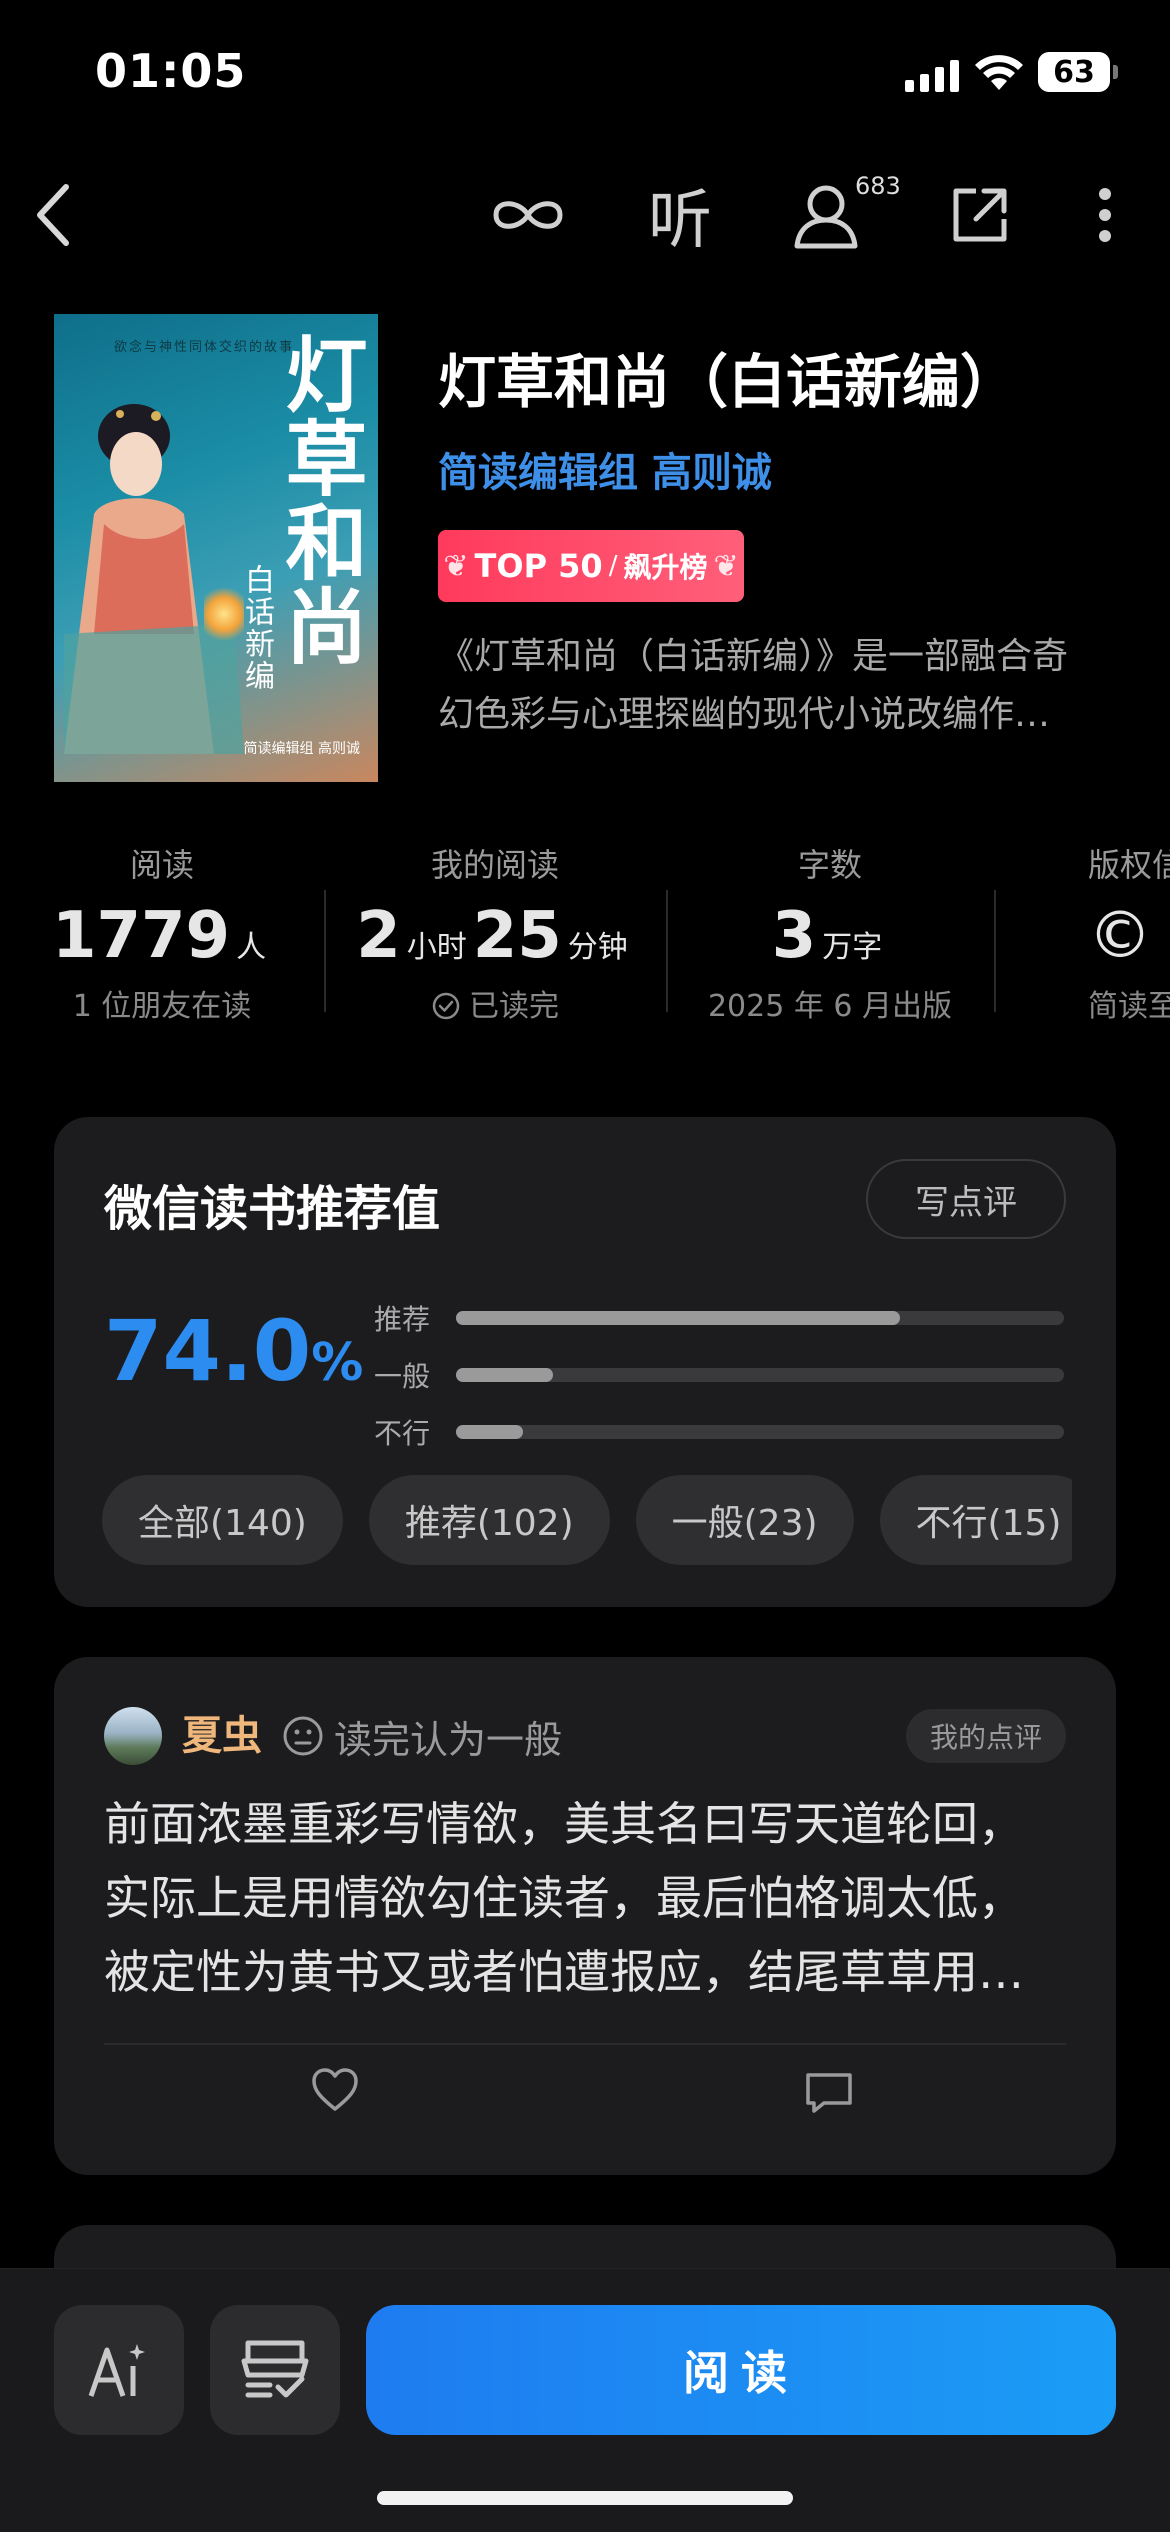 Image resolution: width=1170 pixels, height=2532 pixels. Describe the element at coordinates (1129, 865) in the screenshot. I see `stat-copyright-label: 版权信` at that location.